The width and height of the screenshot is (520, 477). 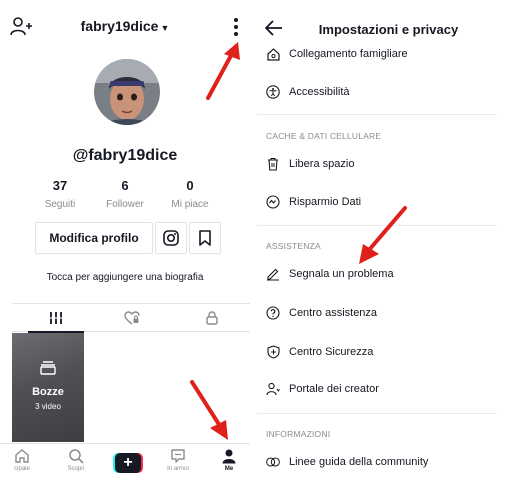 I want to click on nav-discover-label: Scopri, so click(x=76, y=469).